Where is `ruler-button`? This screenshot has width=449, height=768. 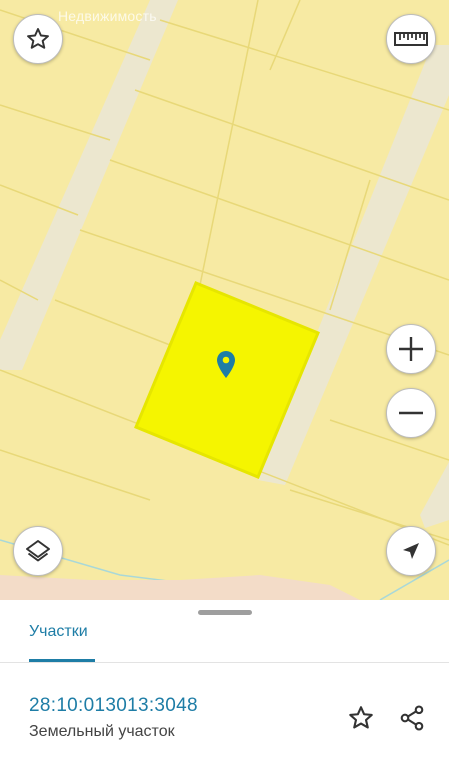 ruler-button is located at coordinates (411, 39).